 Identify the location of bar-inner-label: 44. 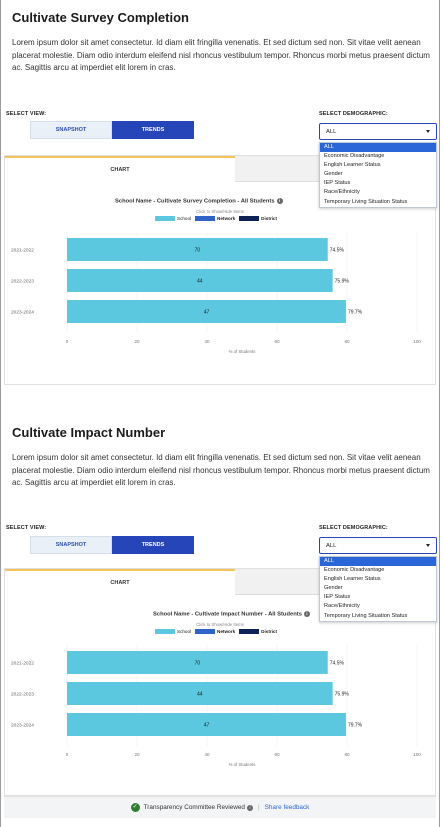
(200, 695).